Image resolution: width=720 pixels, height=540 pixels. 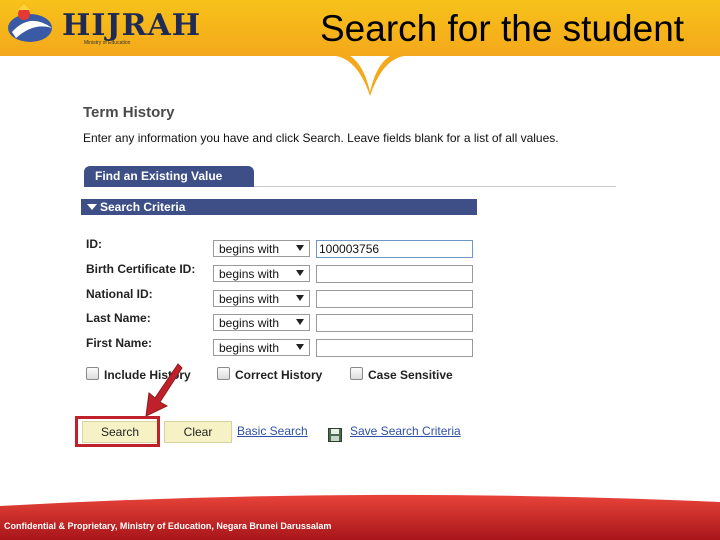 I want to click on clear-button: Clear, so click(x=198, y=432).